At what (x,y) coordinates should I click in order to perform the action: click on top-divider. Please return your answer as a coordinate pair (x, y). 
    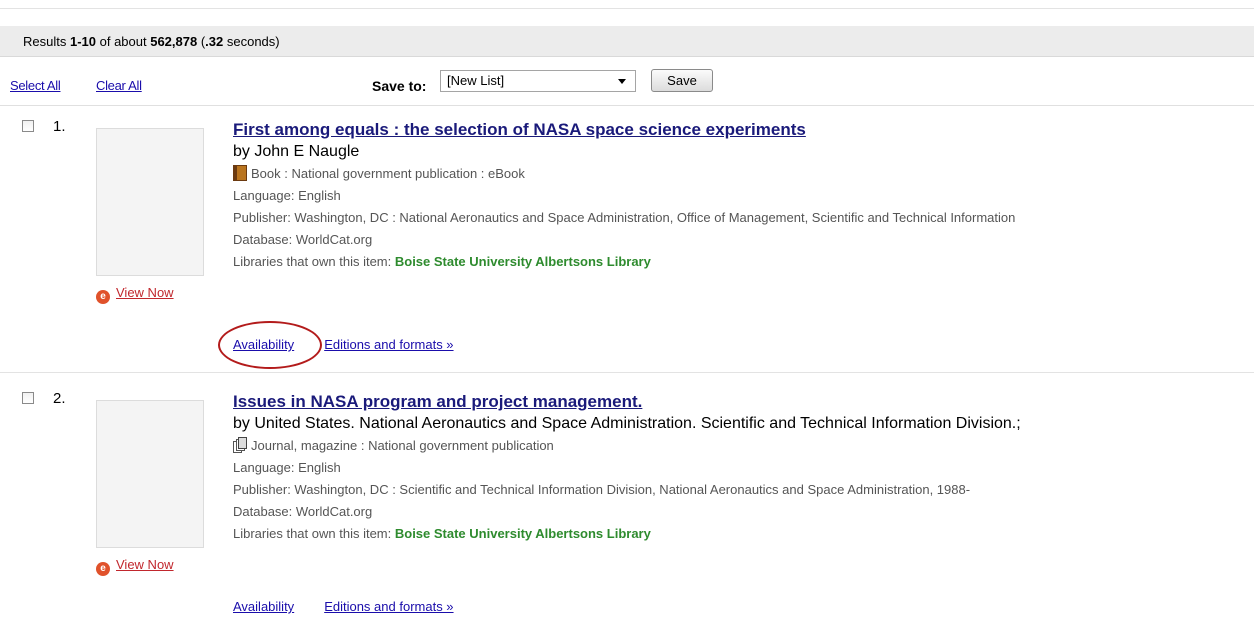
    Looking at the image, I should click on (627, 8).